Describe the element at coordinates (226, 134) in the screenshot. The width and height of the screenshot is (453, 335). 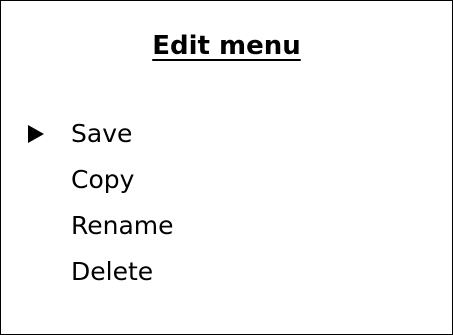
I see `menu-item-save: Save` at that location.